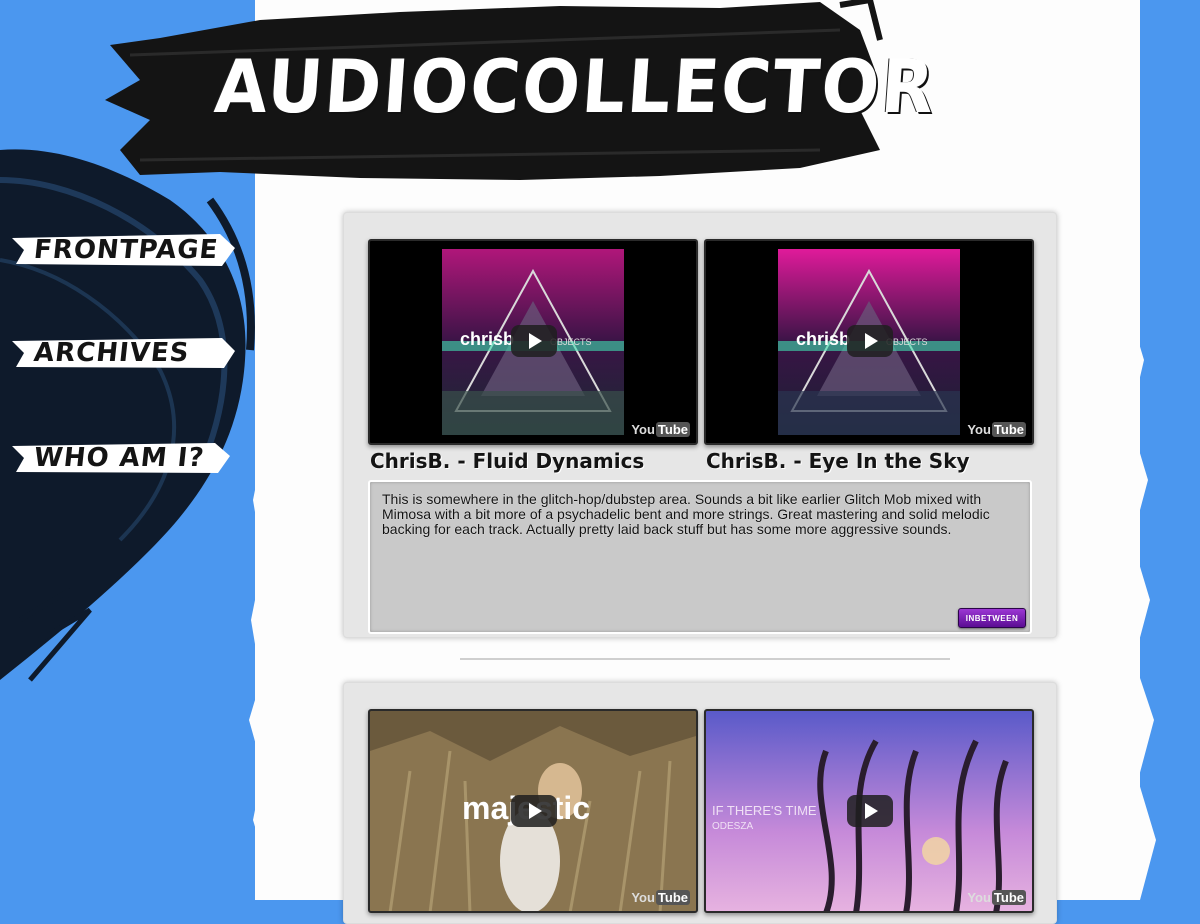 The image size is (1200, 924). What do you see at coordinates (838, 461) in the screenshot?
I see `track-title: ChrisB. - Eye In the Sky` at bounding box center [838, 461].